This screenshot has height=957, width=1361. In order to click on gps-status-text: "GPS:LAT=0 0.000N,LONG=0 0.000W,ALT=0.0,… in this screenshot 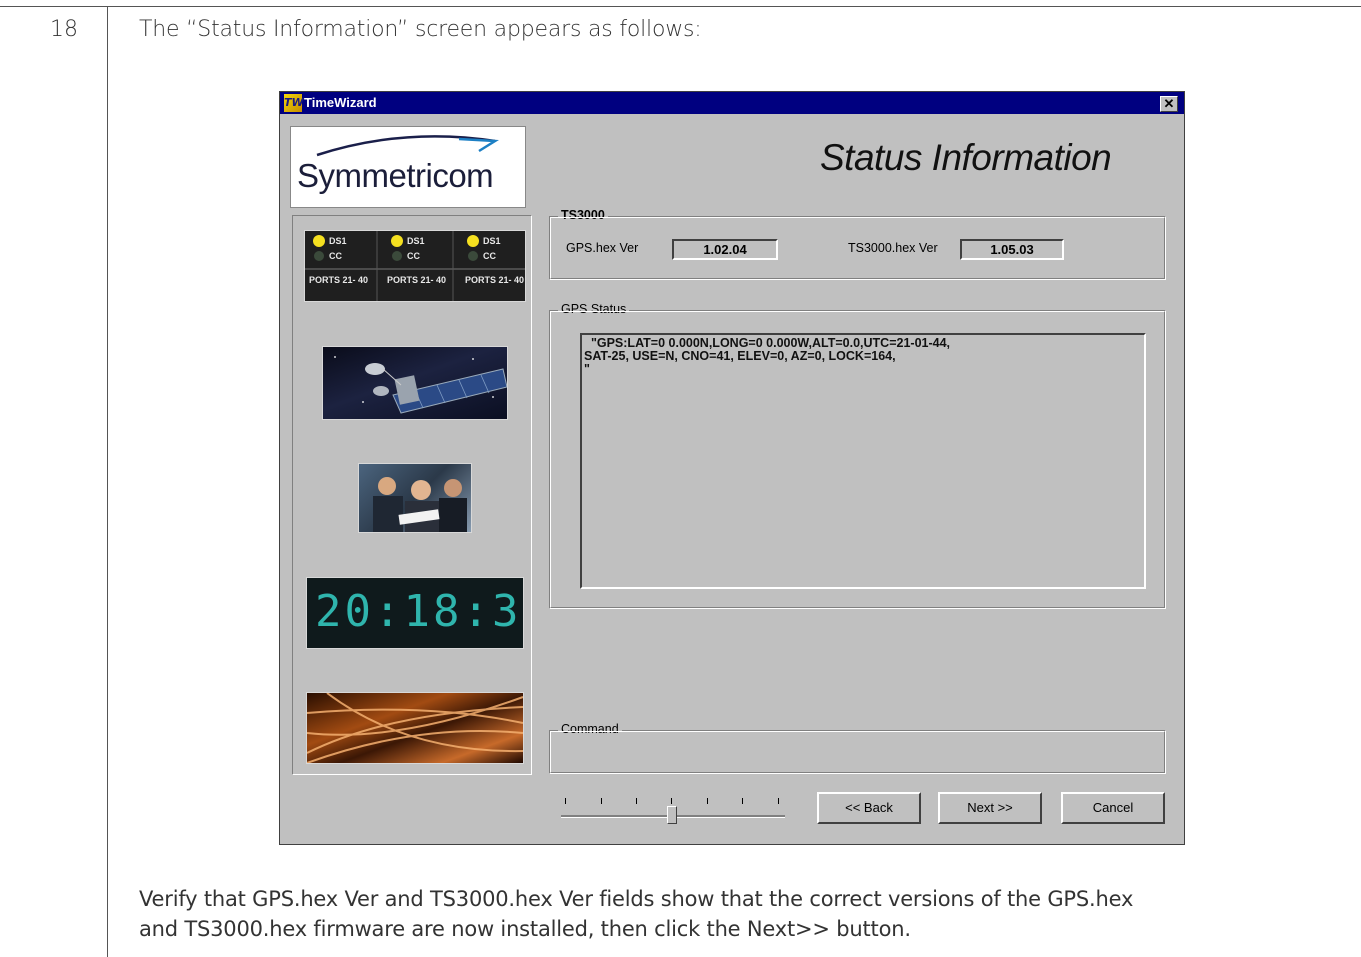, I will do `click(767, 356)`.